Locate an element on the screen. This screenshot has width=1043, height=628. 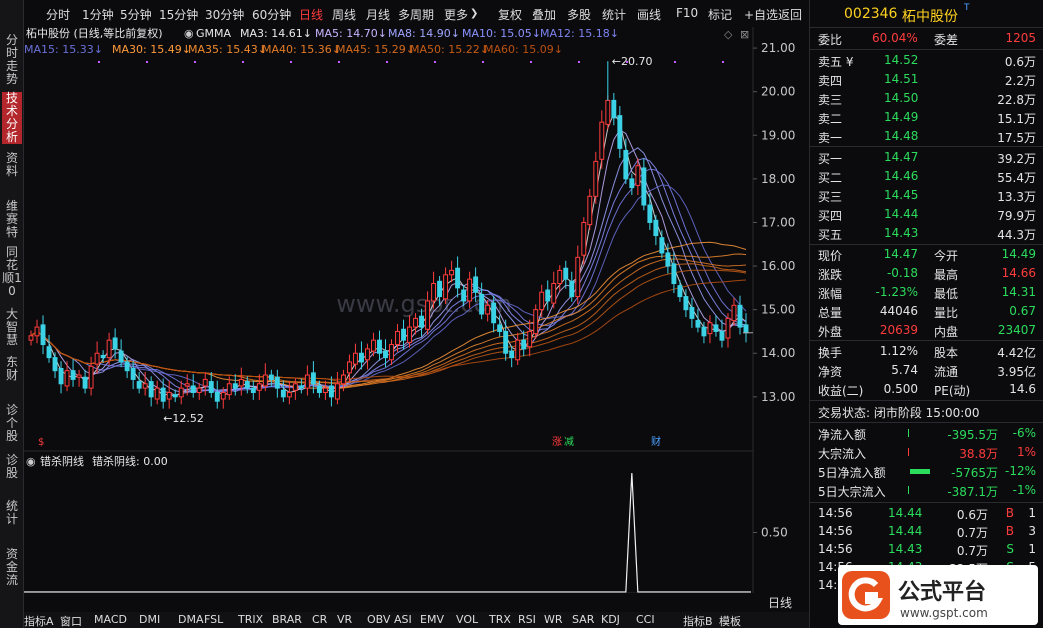
bottom-tab-1: 窗口 is located at coordinates (71, 620).